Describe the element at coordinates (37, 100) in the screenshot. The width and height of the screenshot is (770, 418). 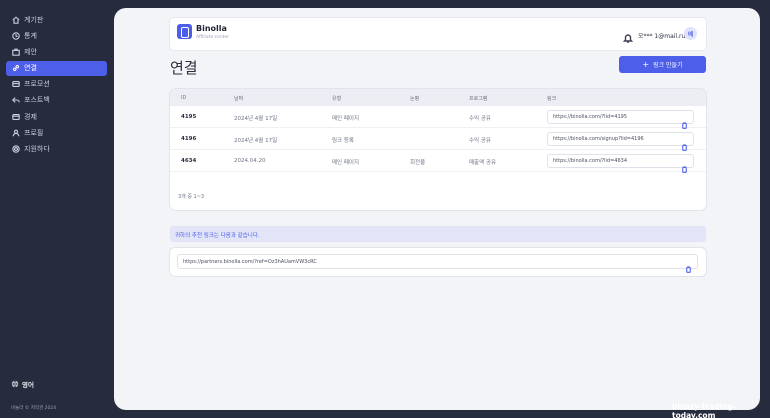
I see `sidebar-item-label: 포스트백` at that location.